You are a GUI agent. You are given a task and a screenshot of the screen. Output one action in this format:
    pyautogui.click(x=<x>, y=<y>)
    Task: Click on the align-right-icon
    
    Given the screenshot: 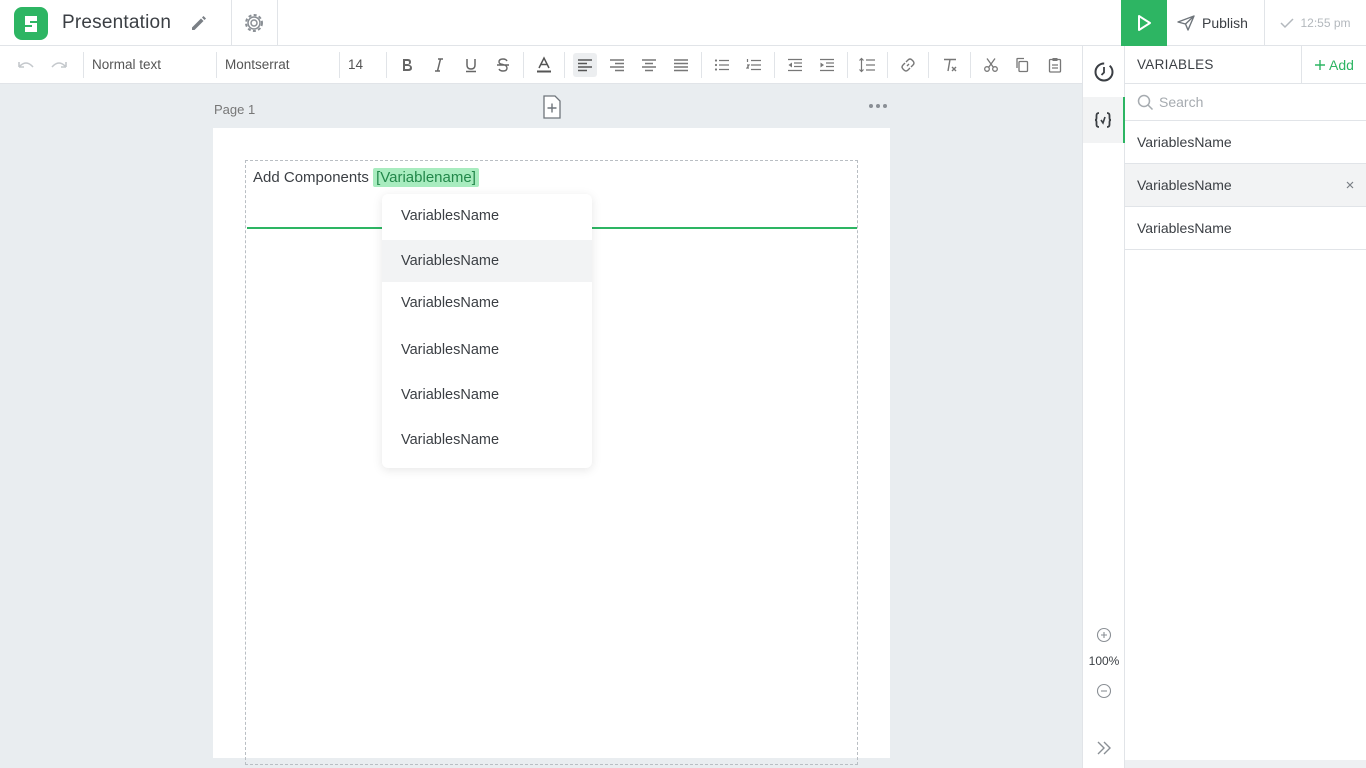 What is the action you would take?
    pyautogui.click(x=617, y=65)
    